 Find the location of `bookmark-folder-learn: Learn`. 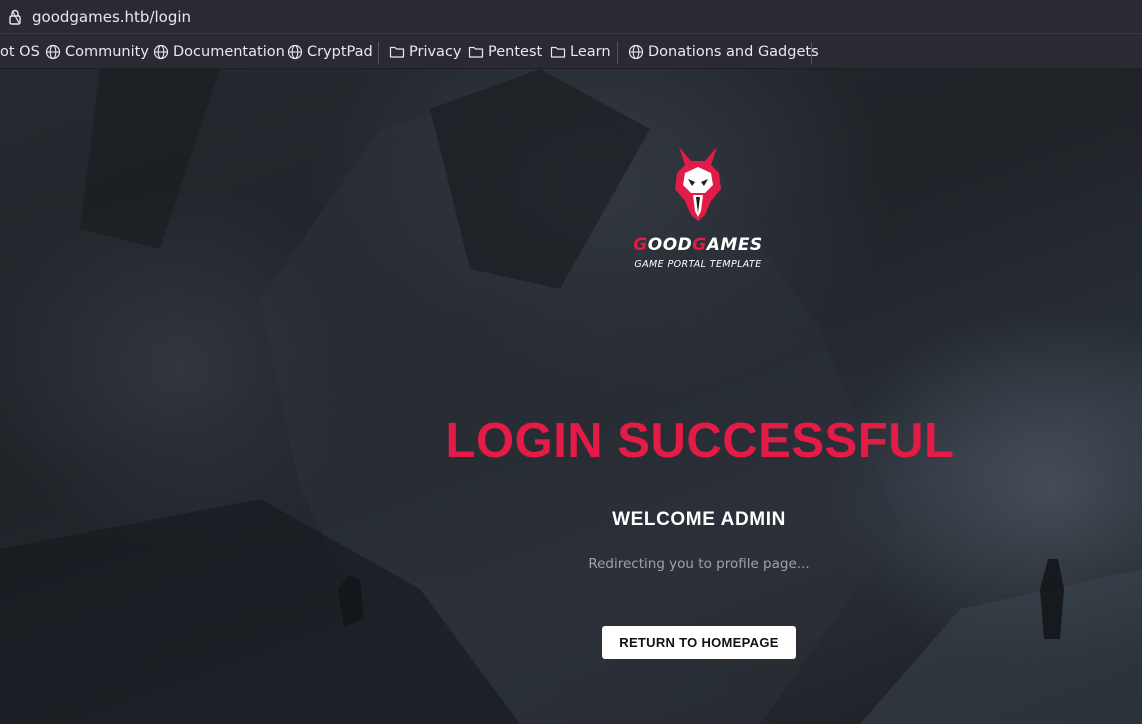

bookmark-folder-learn: Learn is located at coordinates (580, 52).